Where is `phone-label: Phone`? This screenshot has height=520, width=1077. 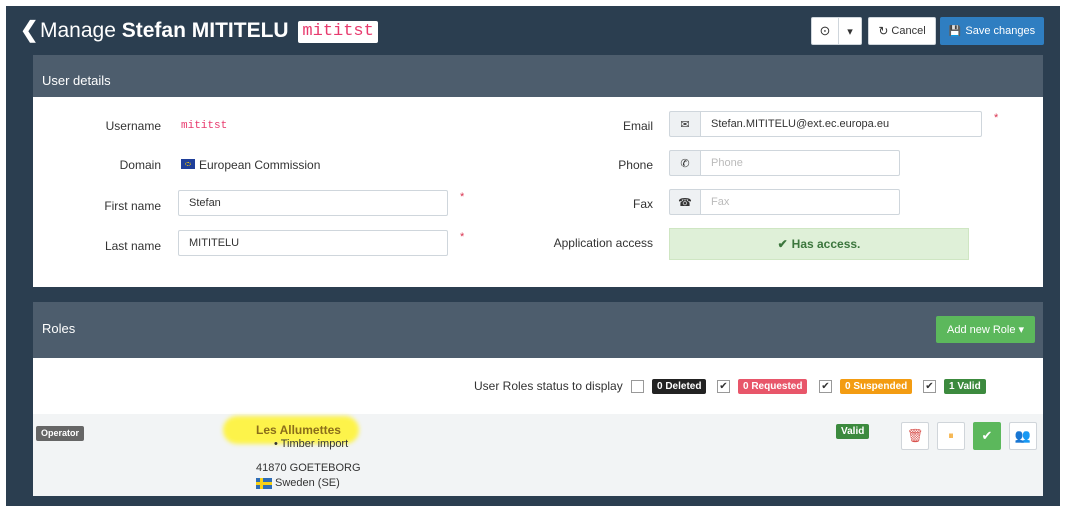
phone-label: Phone is located at coordinates (635, 165).